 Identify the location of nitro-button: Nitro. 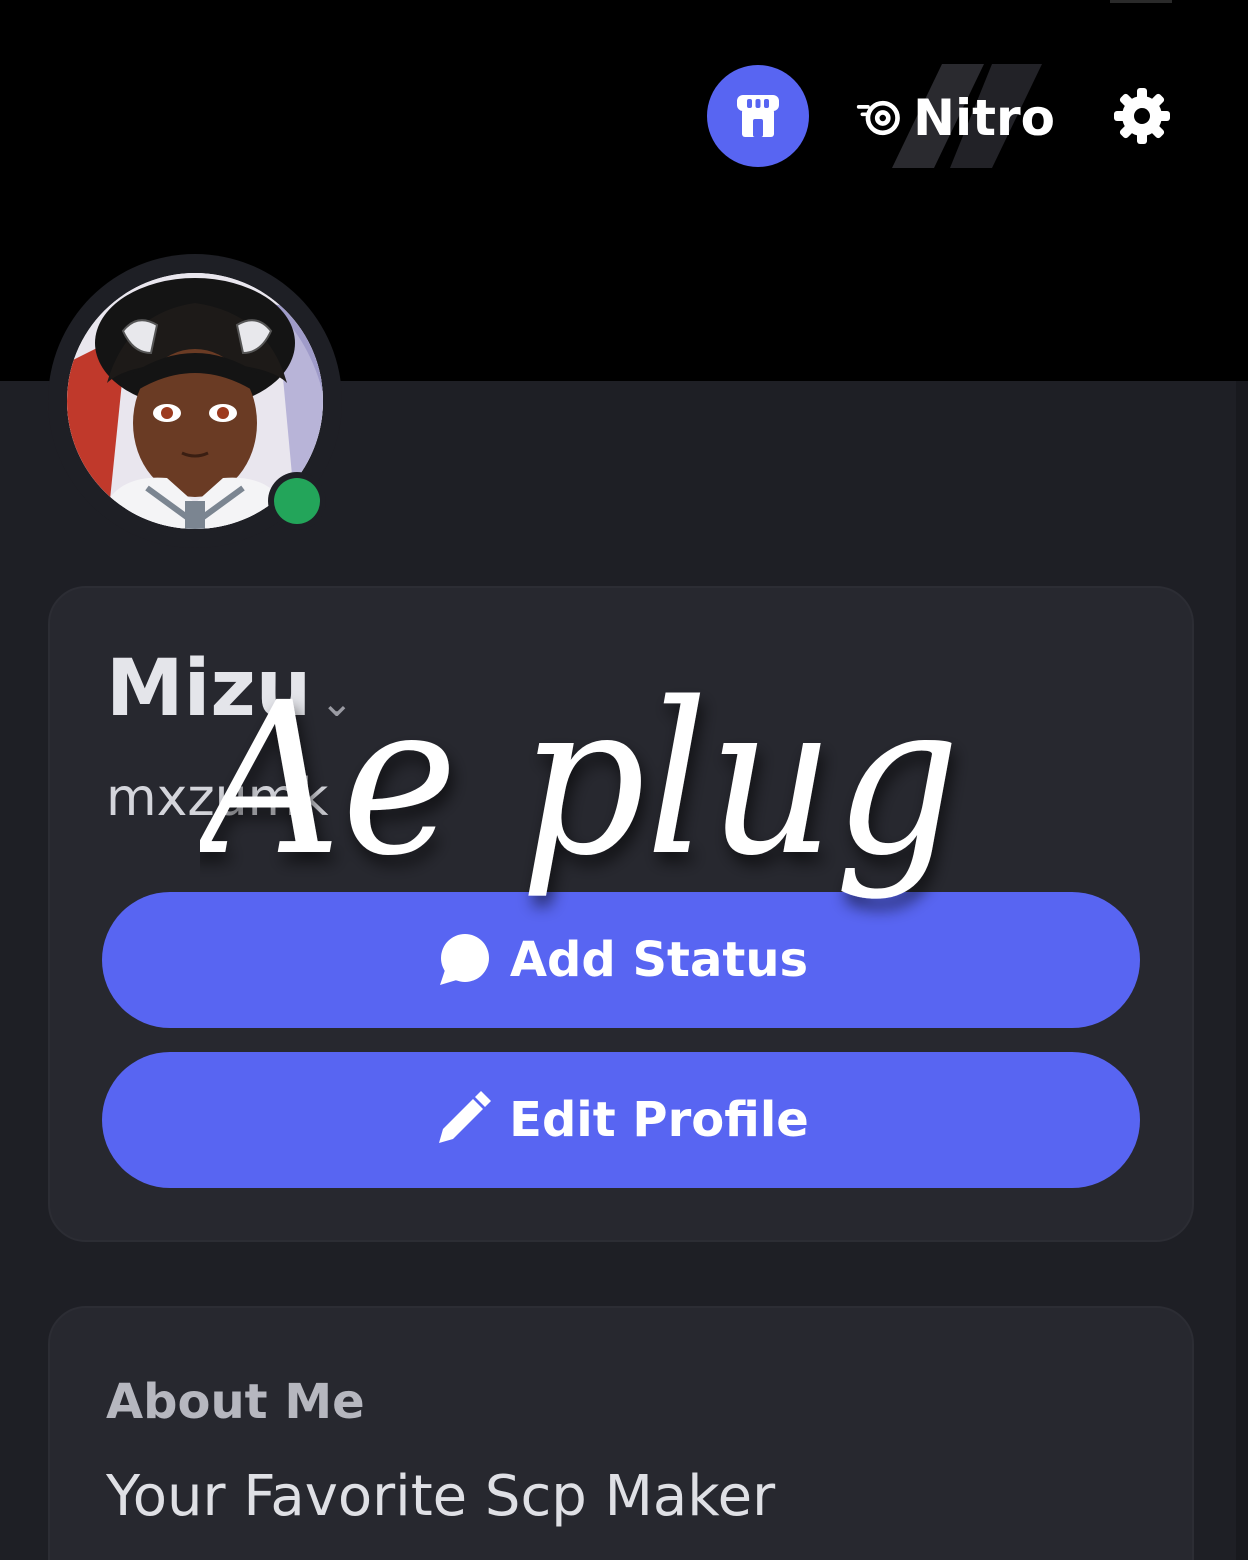
(955, 117).